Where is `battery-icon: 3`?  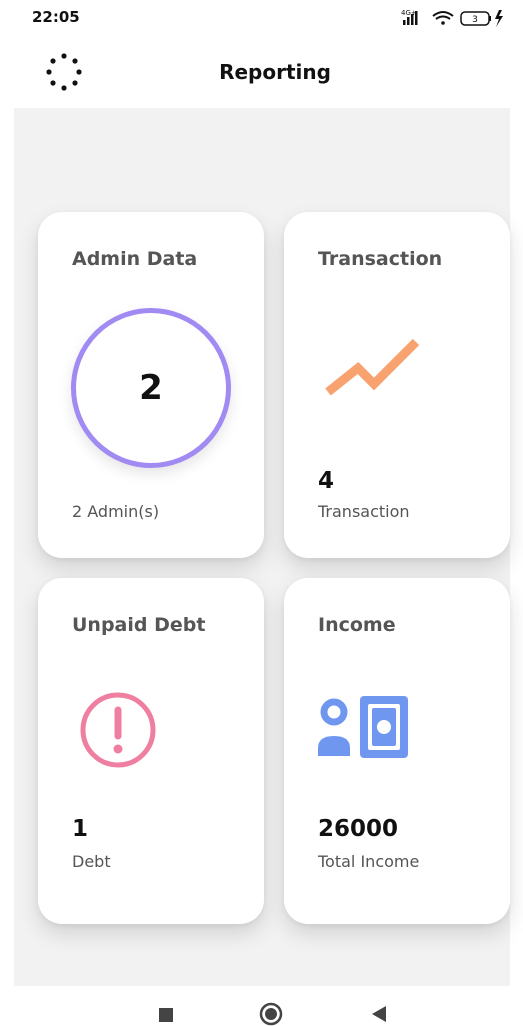
battery-icon: 3 is located at coordinates (481, 18).